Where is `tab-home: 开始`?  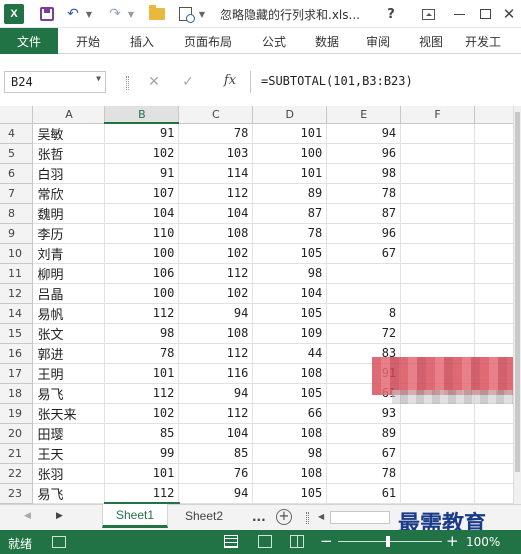
tab-home: 开始 is located at coordinates (88, 41).